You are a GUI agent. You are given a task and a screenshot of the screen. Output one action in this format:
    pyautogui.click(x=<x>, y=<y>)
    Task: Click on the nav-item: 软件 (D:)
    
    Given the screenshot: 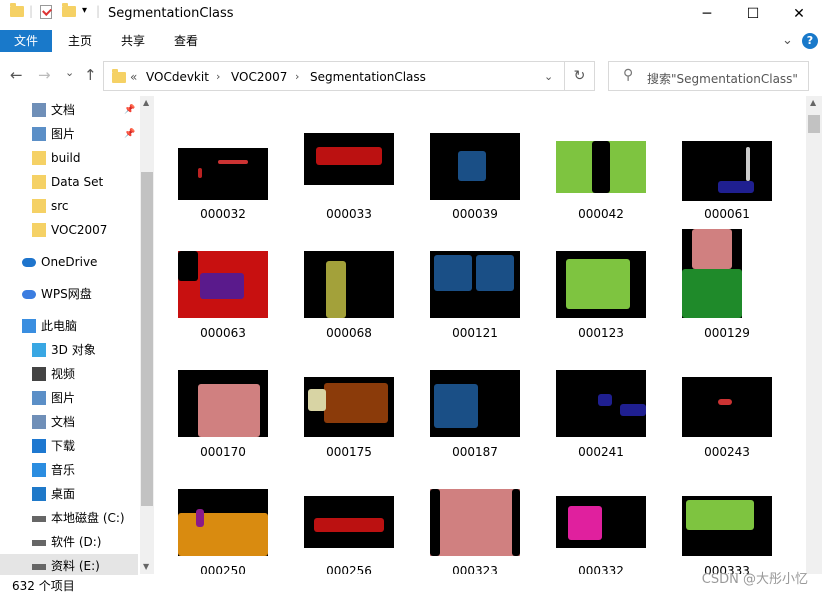 What is the action you would take?
    pyautogui.click(x=69, y=542)
    